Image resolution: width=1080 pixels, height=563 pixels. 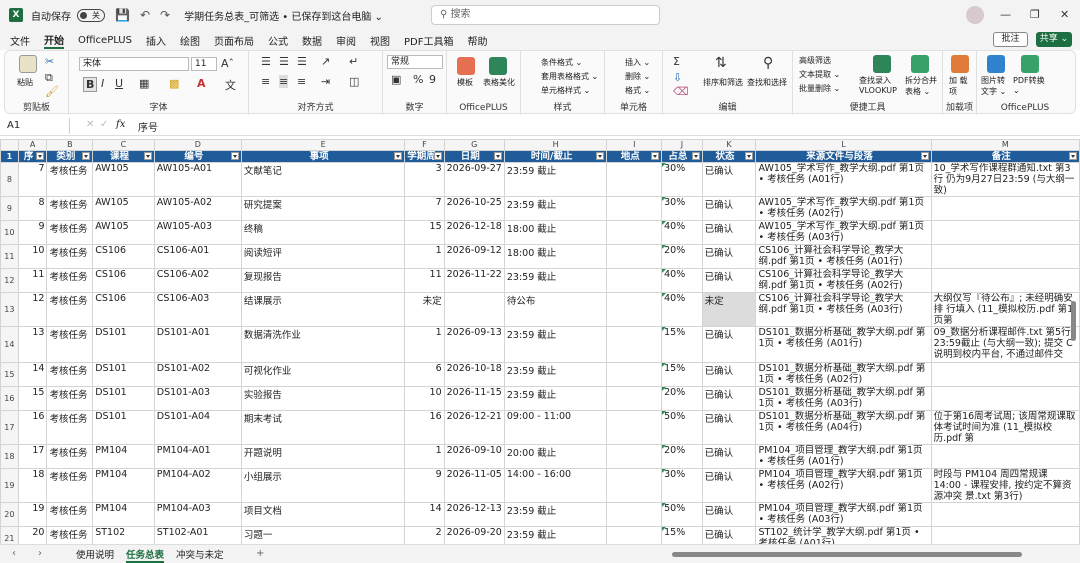 I want to click on cell: AW105, so click(x=123, y=179).